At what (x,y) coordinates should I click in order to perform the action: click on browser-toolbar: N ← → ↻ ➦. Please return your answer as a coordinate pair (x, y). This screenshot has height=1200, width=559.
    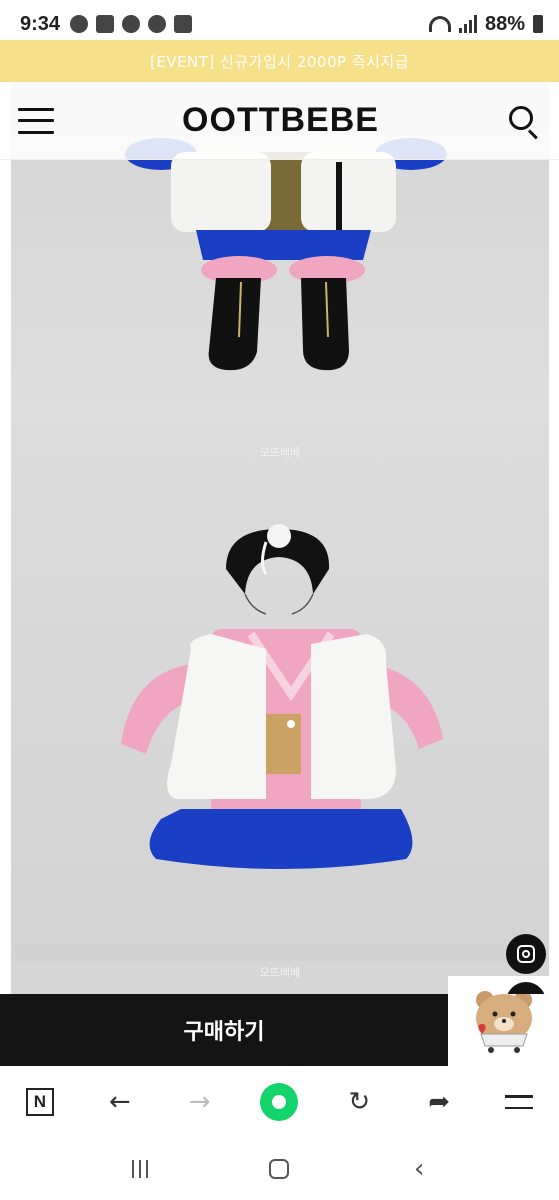
    Looking at the image, I should click on (279, 1102).